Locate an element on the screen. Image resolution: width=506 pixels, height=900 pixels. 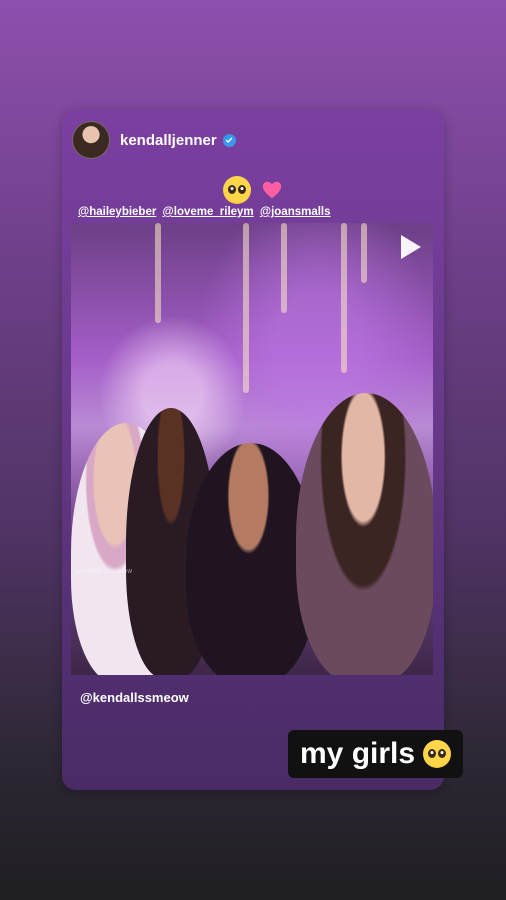
text-sticker: my girls is located at coordinates (376, 754).